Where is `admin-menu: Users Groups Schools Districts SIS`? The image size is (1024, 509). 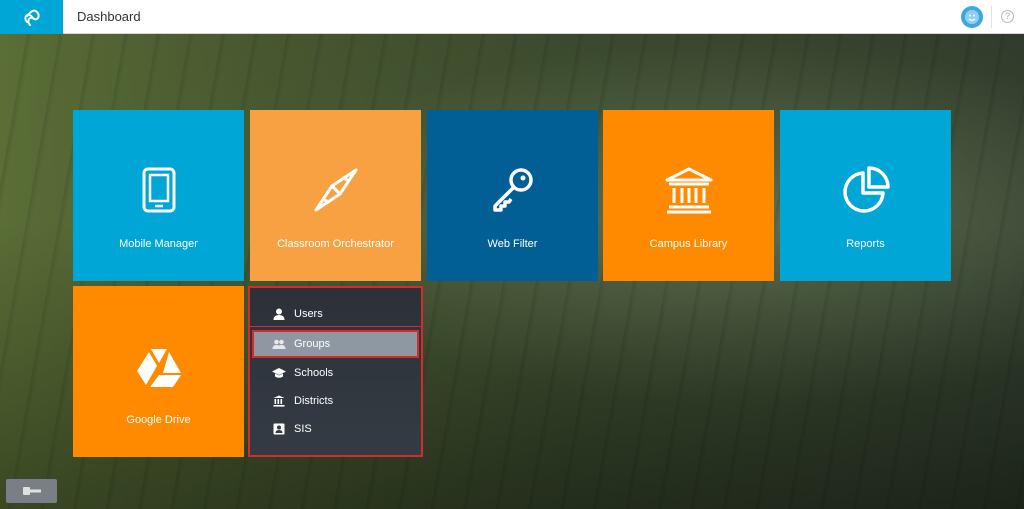 admin-menu: Users Groups Schools Districts SIS is located at coordinates (335, 371).